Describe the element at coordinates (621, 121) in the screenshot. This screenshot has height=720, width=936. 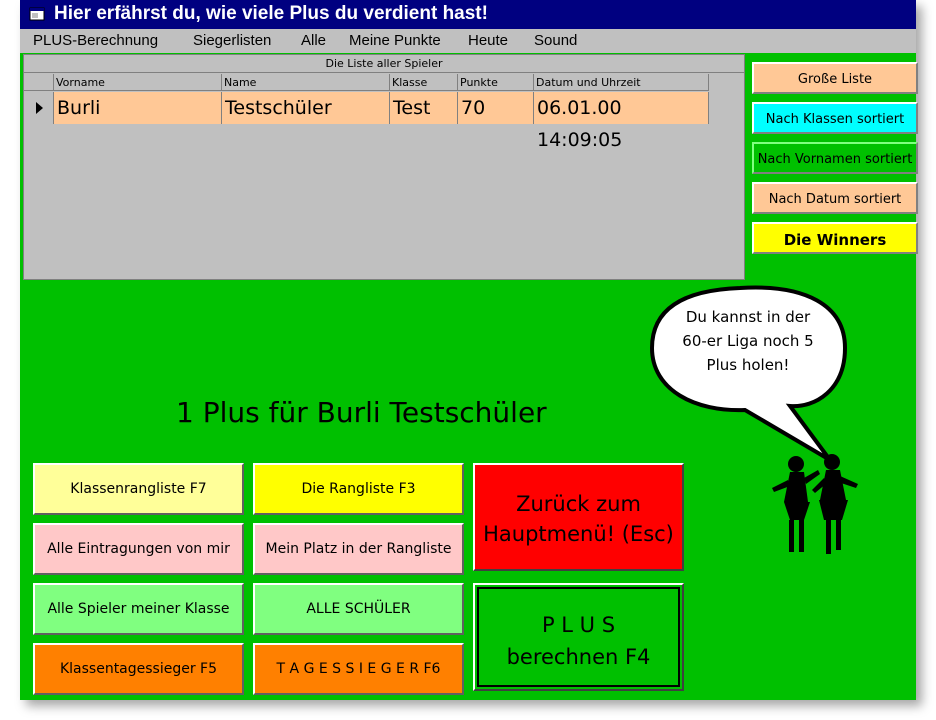
I see `table-cell-datum: 06.01.00 14:09:05` at that location.